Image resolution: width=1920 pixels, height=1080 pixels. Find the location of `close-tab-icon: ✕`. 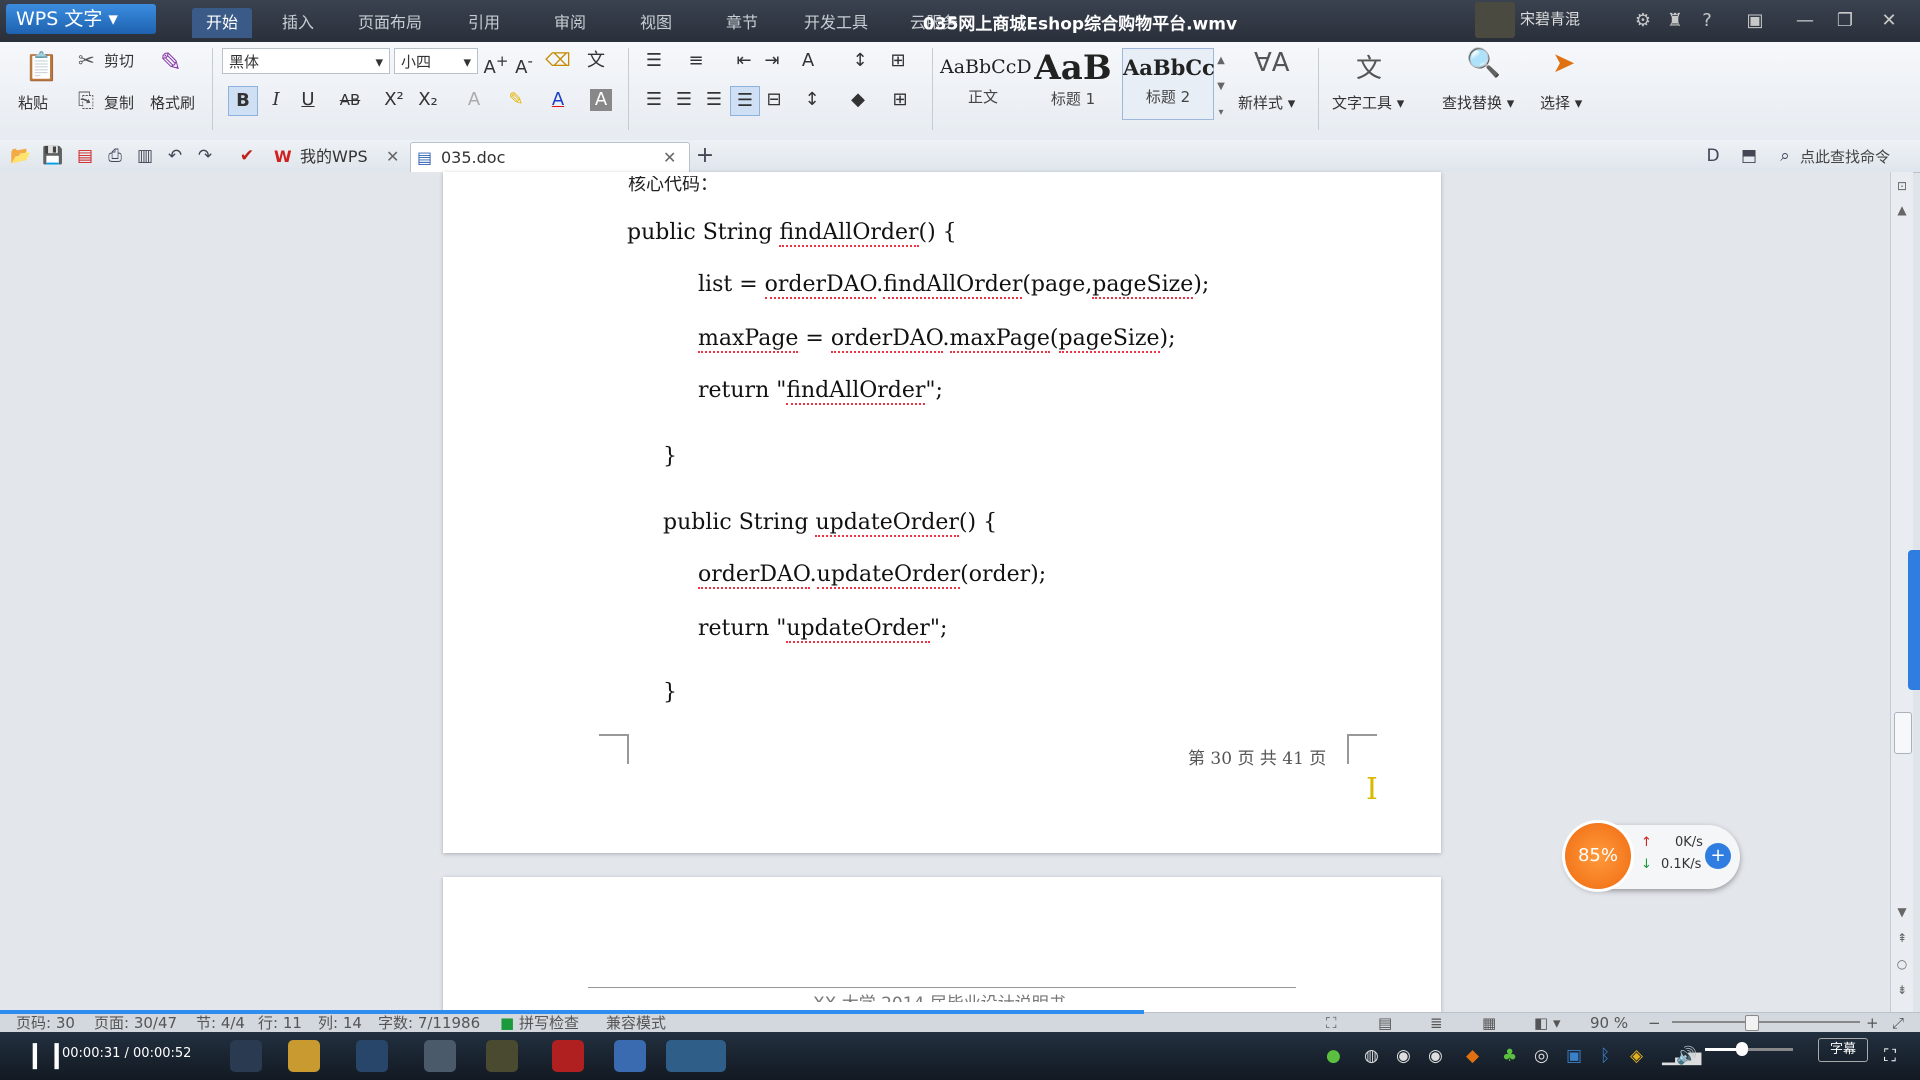

close-tab-icon: ✕ is located at coordinates (669, 158).